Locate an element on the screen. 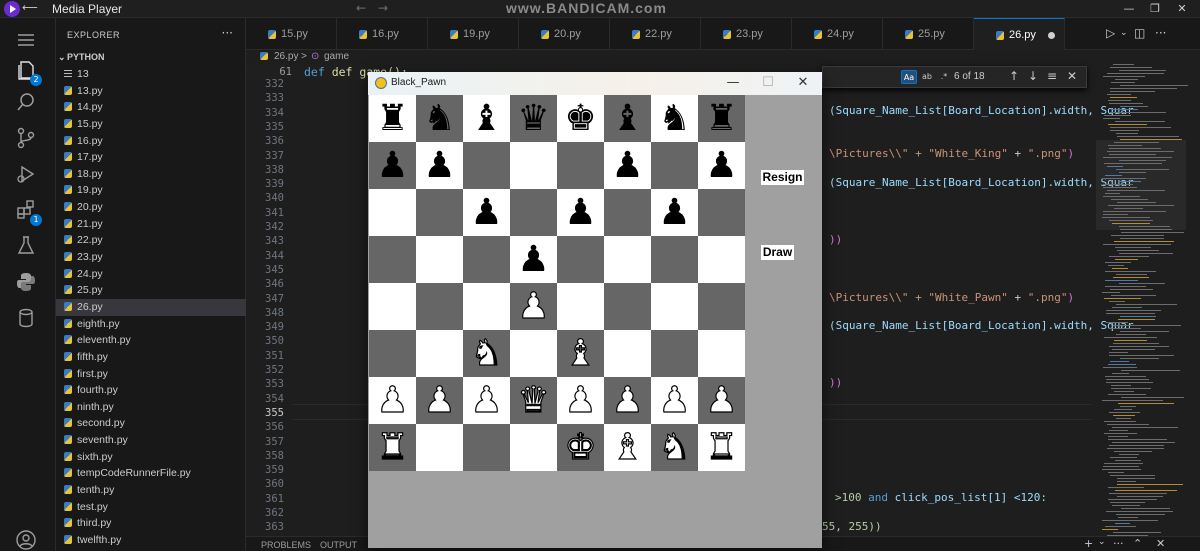 This screenshot has width=1200, height=551. back-arrow-icon: ⟵ is located at coordinates (30, 7).